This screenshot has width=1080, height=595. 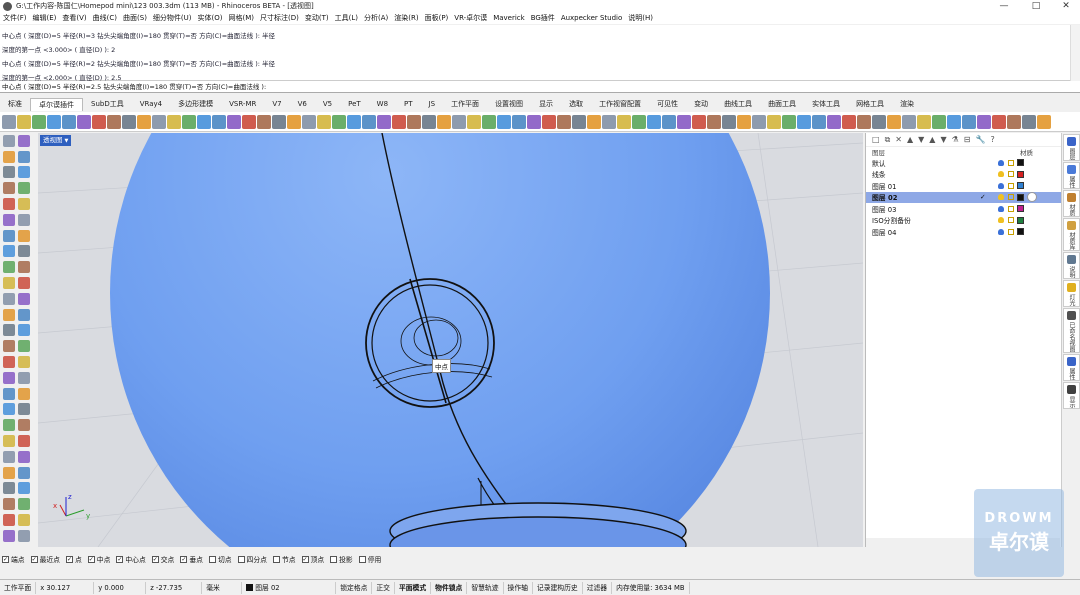 What do you see at coordinates (963, 163) in the screenshot?
I see `layer-row: 默认` at bounding box center [963, 163].